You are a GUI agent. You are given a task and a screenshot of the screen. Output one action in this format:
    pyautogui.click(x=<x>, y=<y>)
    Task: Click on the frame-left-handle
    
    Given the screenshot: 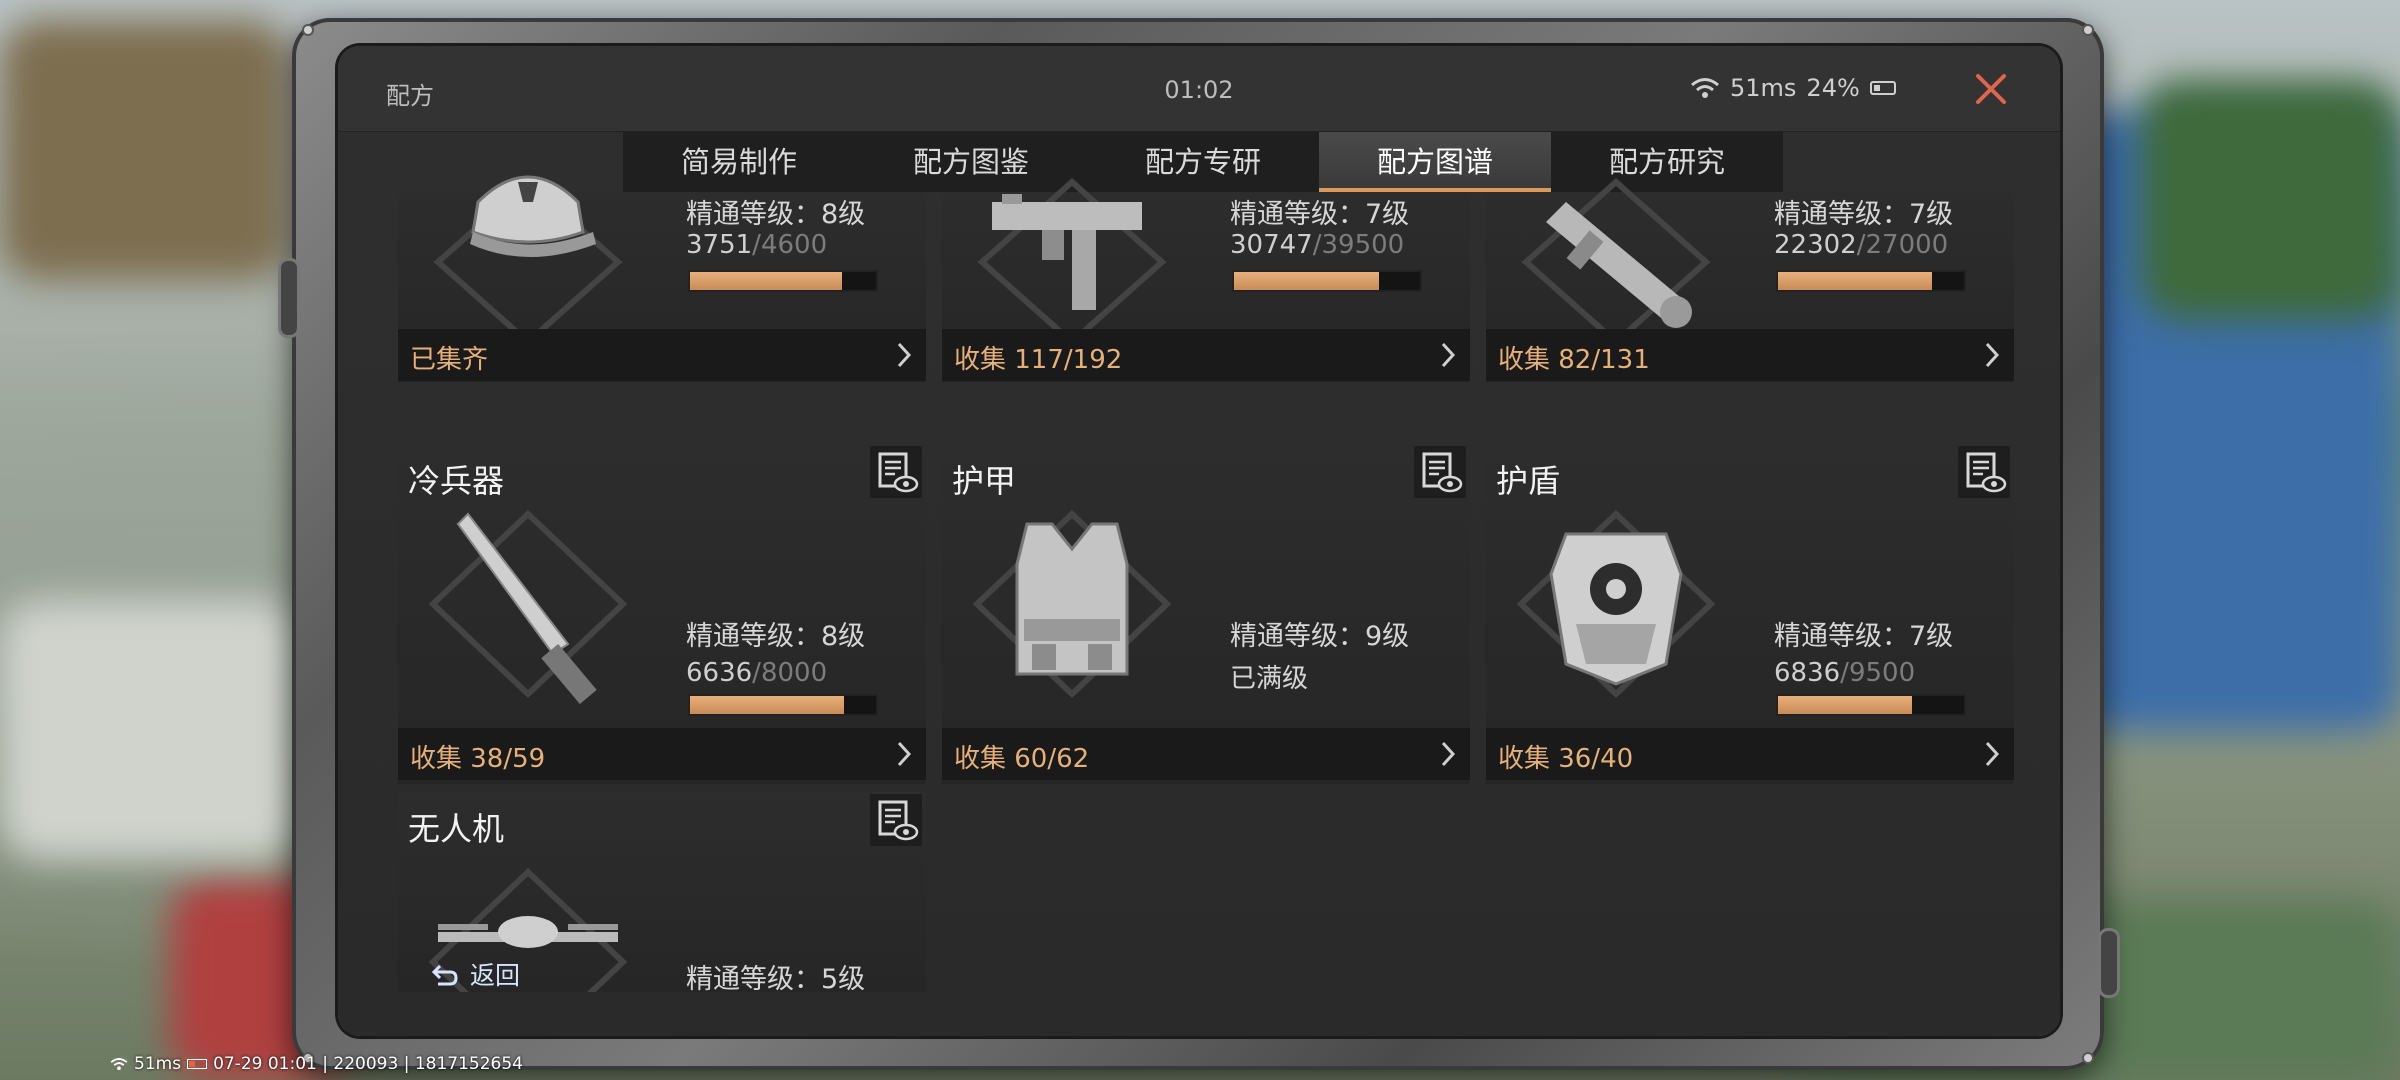 What is the action you would take?
    pyautogui.click(x=289, y=298)
    